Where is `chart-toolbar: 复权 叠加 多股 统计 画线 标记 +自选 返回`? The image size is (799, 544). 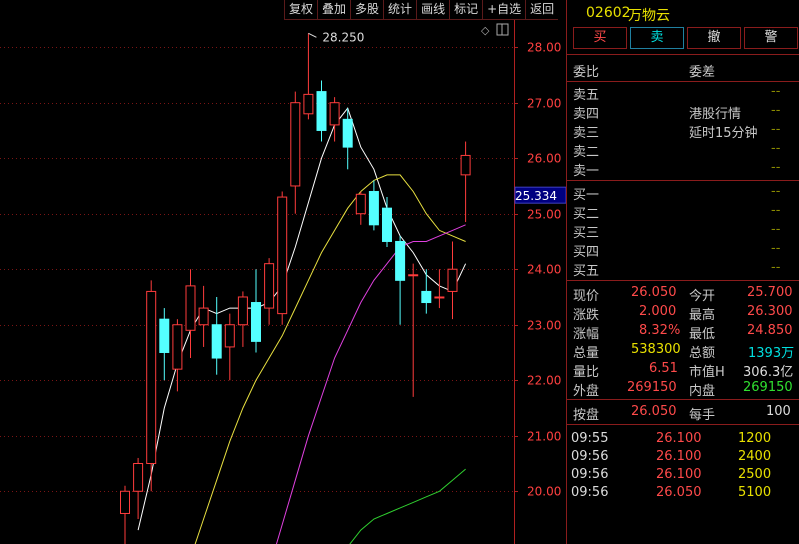
chart-toolbar: 复权 叠加 多股 统计 画线 标记 +自选 返回 is located at coordinates (421, 10).